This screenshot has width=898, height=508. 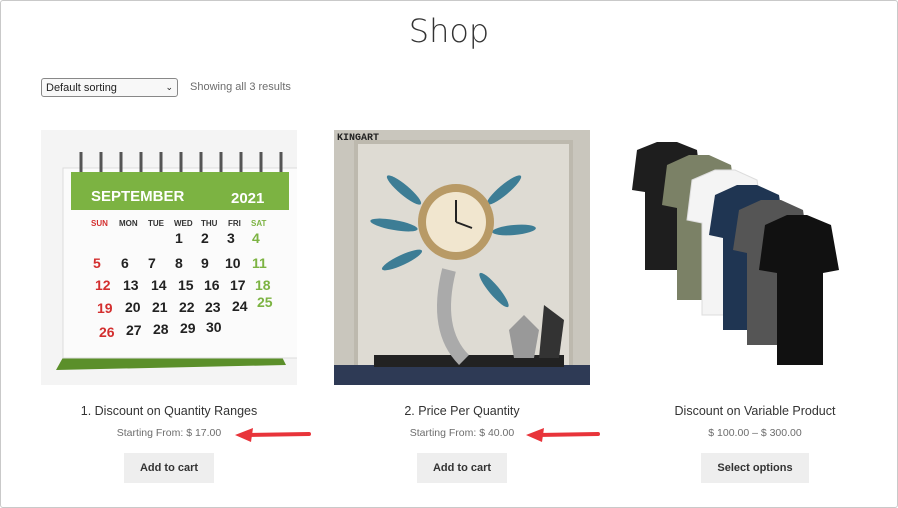 What do you see at coordinates (263, 285) in the screenshot?
I see `svg-text: 18` at bounding box center [263, 285].